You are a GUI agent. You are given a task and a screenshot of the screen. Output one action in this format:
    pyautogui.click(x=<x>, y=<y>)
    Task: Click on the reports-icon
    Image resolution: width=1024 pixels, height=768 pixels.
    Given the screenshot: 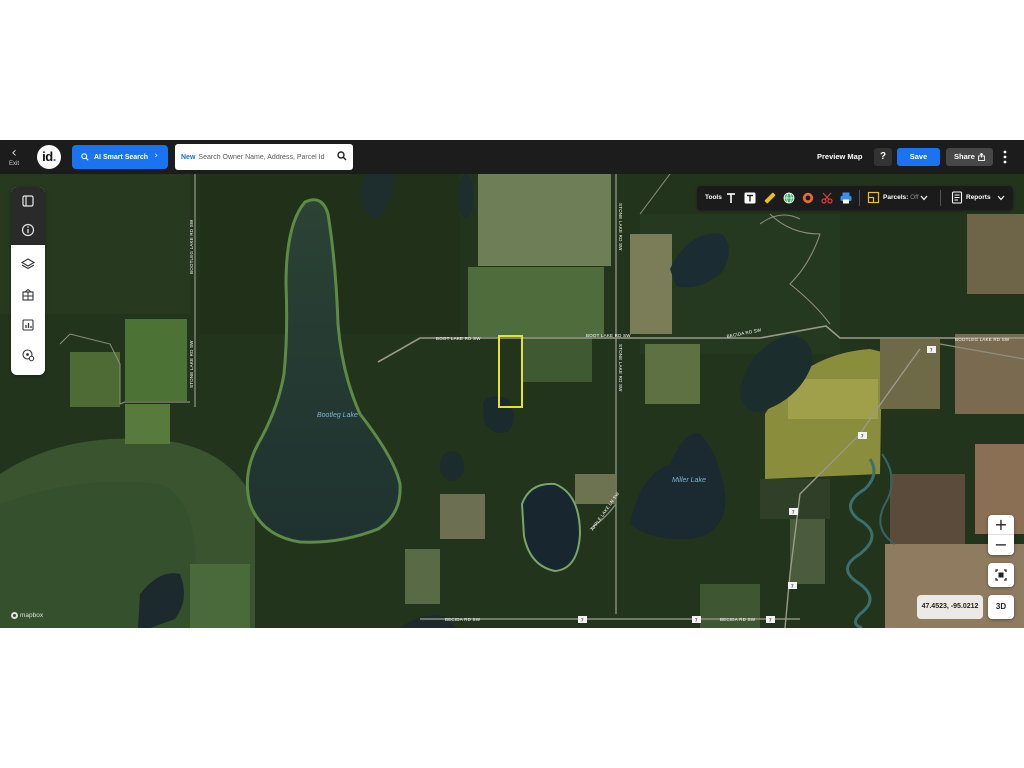 What is the action you would take?
    pyautogui.click(x=957, y=197)
    